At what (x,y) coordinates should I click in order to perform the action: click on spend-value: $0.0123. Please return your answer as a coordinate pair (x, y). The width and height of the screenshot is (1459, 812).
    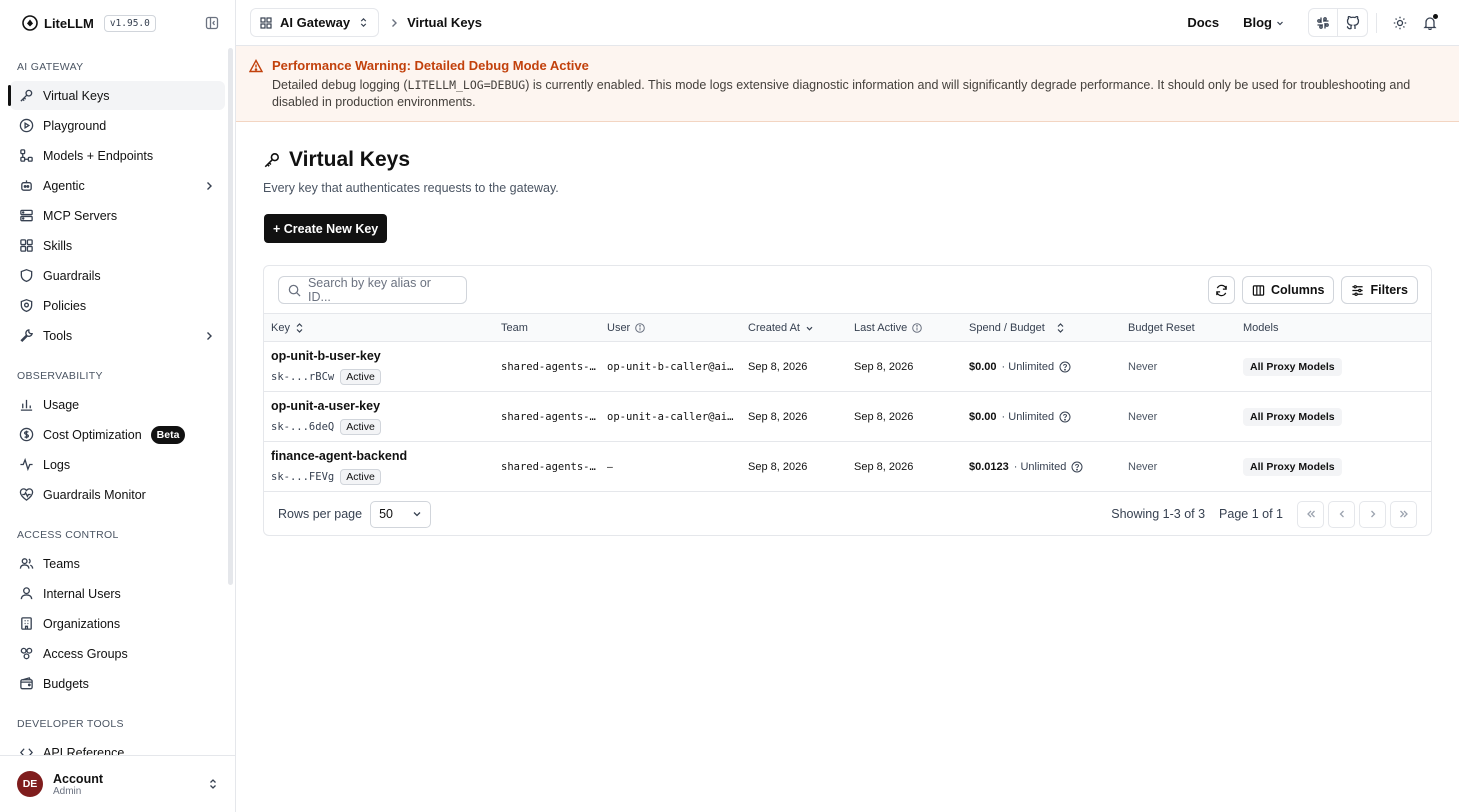
    Looking at the image, I should click on (989, 467).